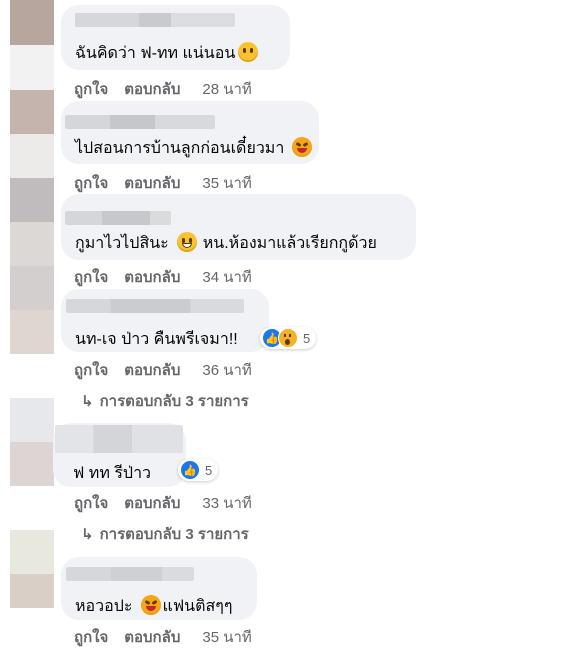 The height and width of the screenshot is (654, 571). What do you see at coordinates (238, 227) in the screenshot?
I see `comment-bubble: กูมาไวไปสินะ หน.ห้องมาแล้วเรียกกูด้วย` at bounding box center [238, 227].